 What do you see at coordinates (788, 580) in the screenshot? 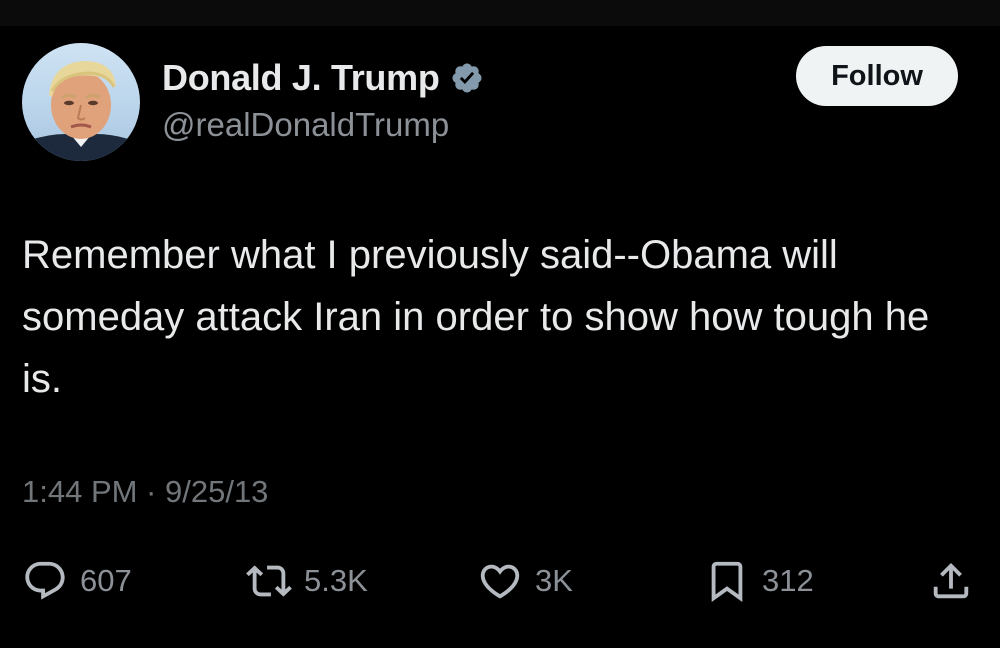
I see `bookmark-count: 312` at bounding box center [788, 580].